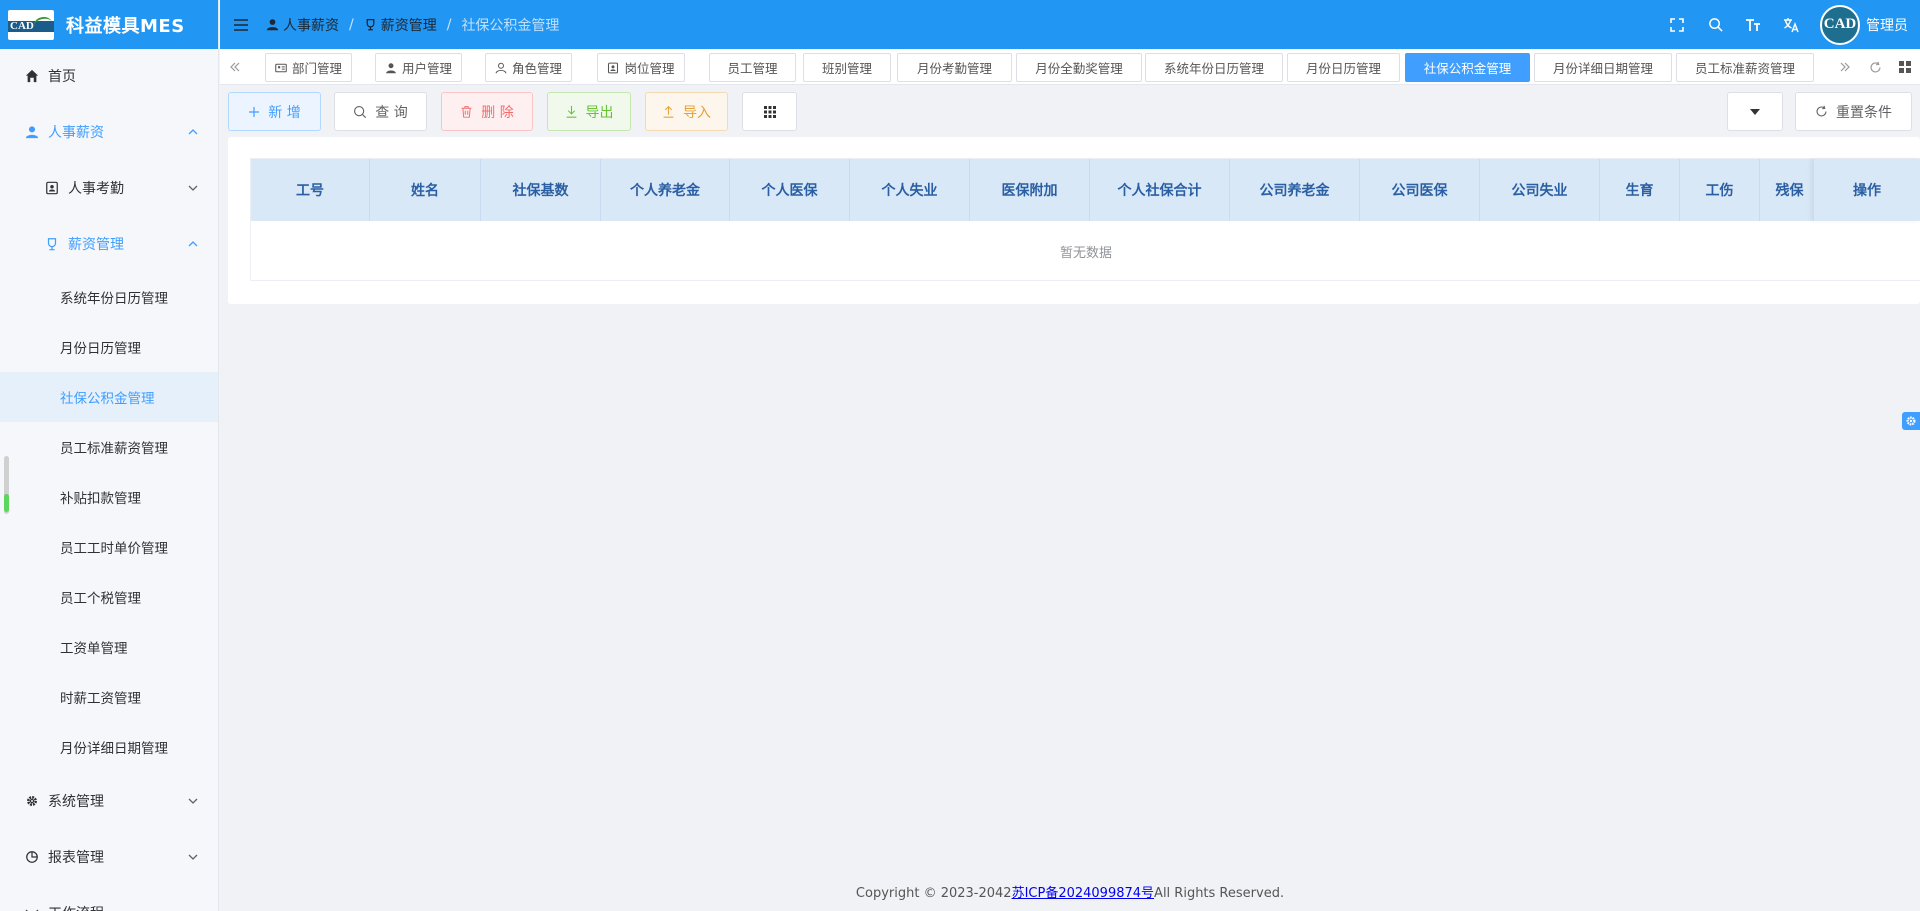 This screenshot has height=911, width=1920. I want to click on sidebar-item-hourly-wage: 时薪工资管理, so click(109, 697).